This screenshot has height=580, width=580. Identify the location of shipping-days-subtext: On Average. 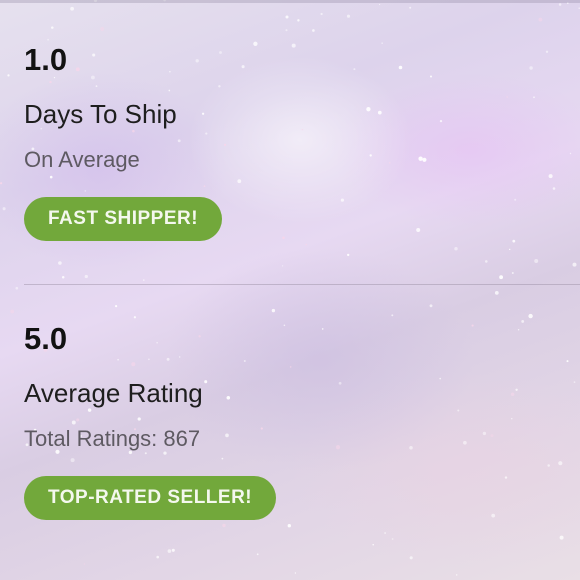
(82, 159).